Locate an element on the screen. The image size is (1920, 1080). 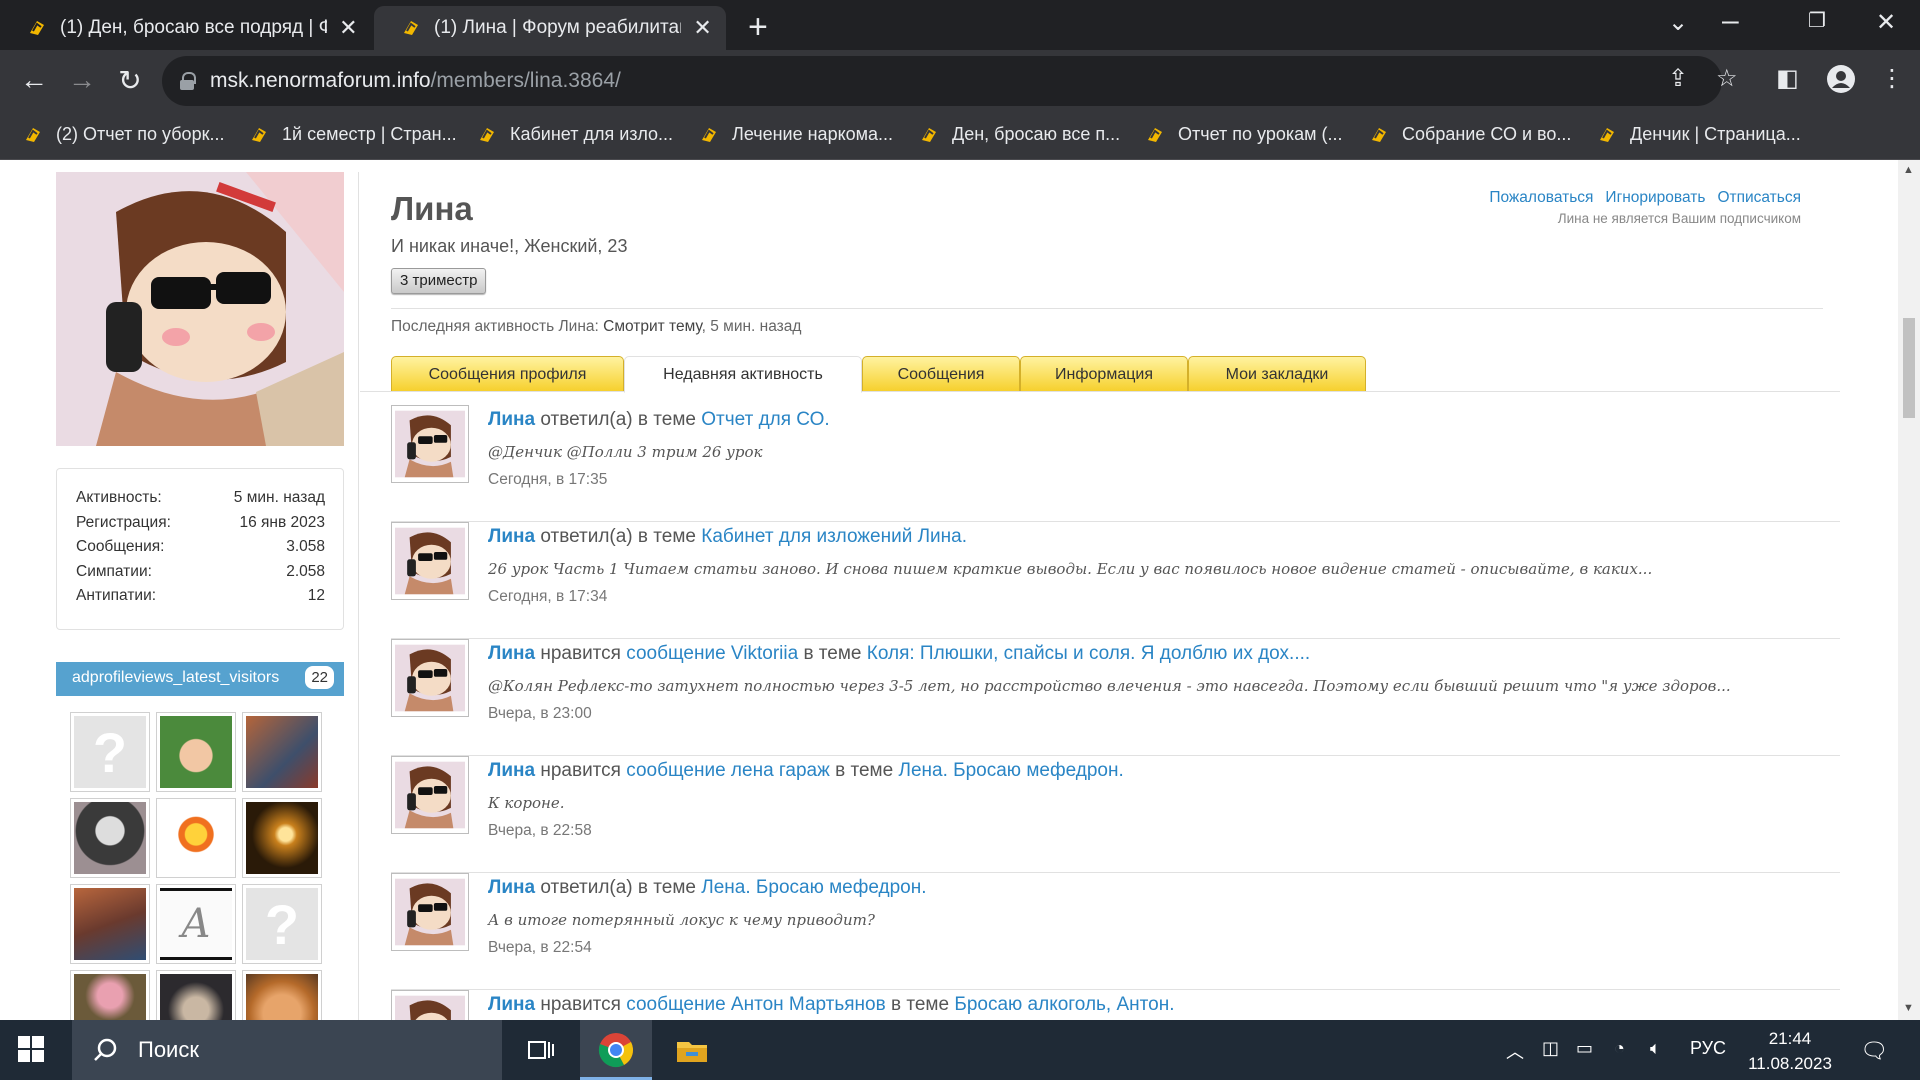
meet-now-icon: ◫ is located at coordinates (1550, 1048).